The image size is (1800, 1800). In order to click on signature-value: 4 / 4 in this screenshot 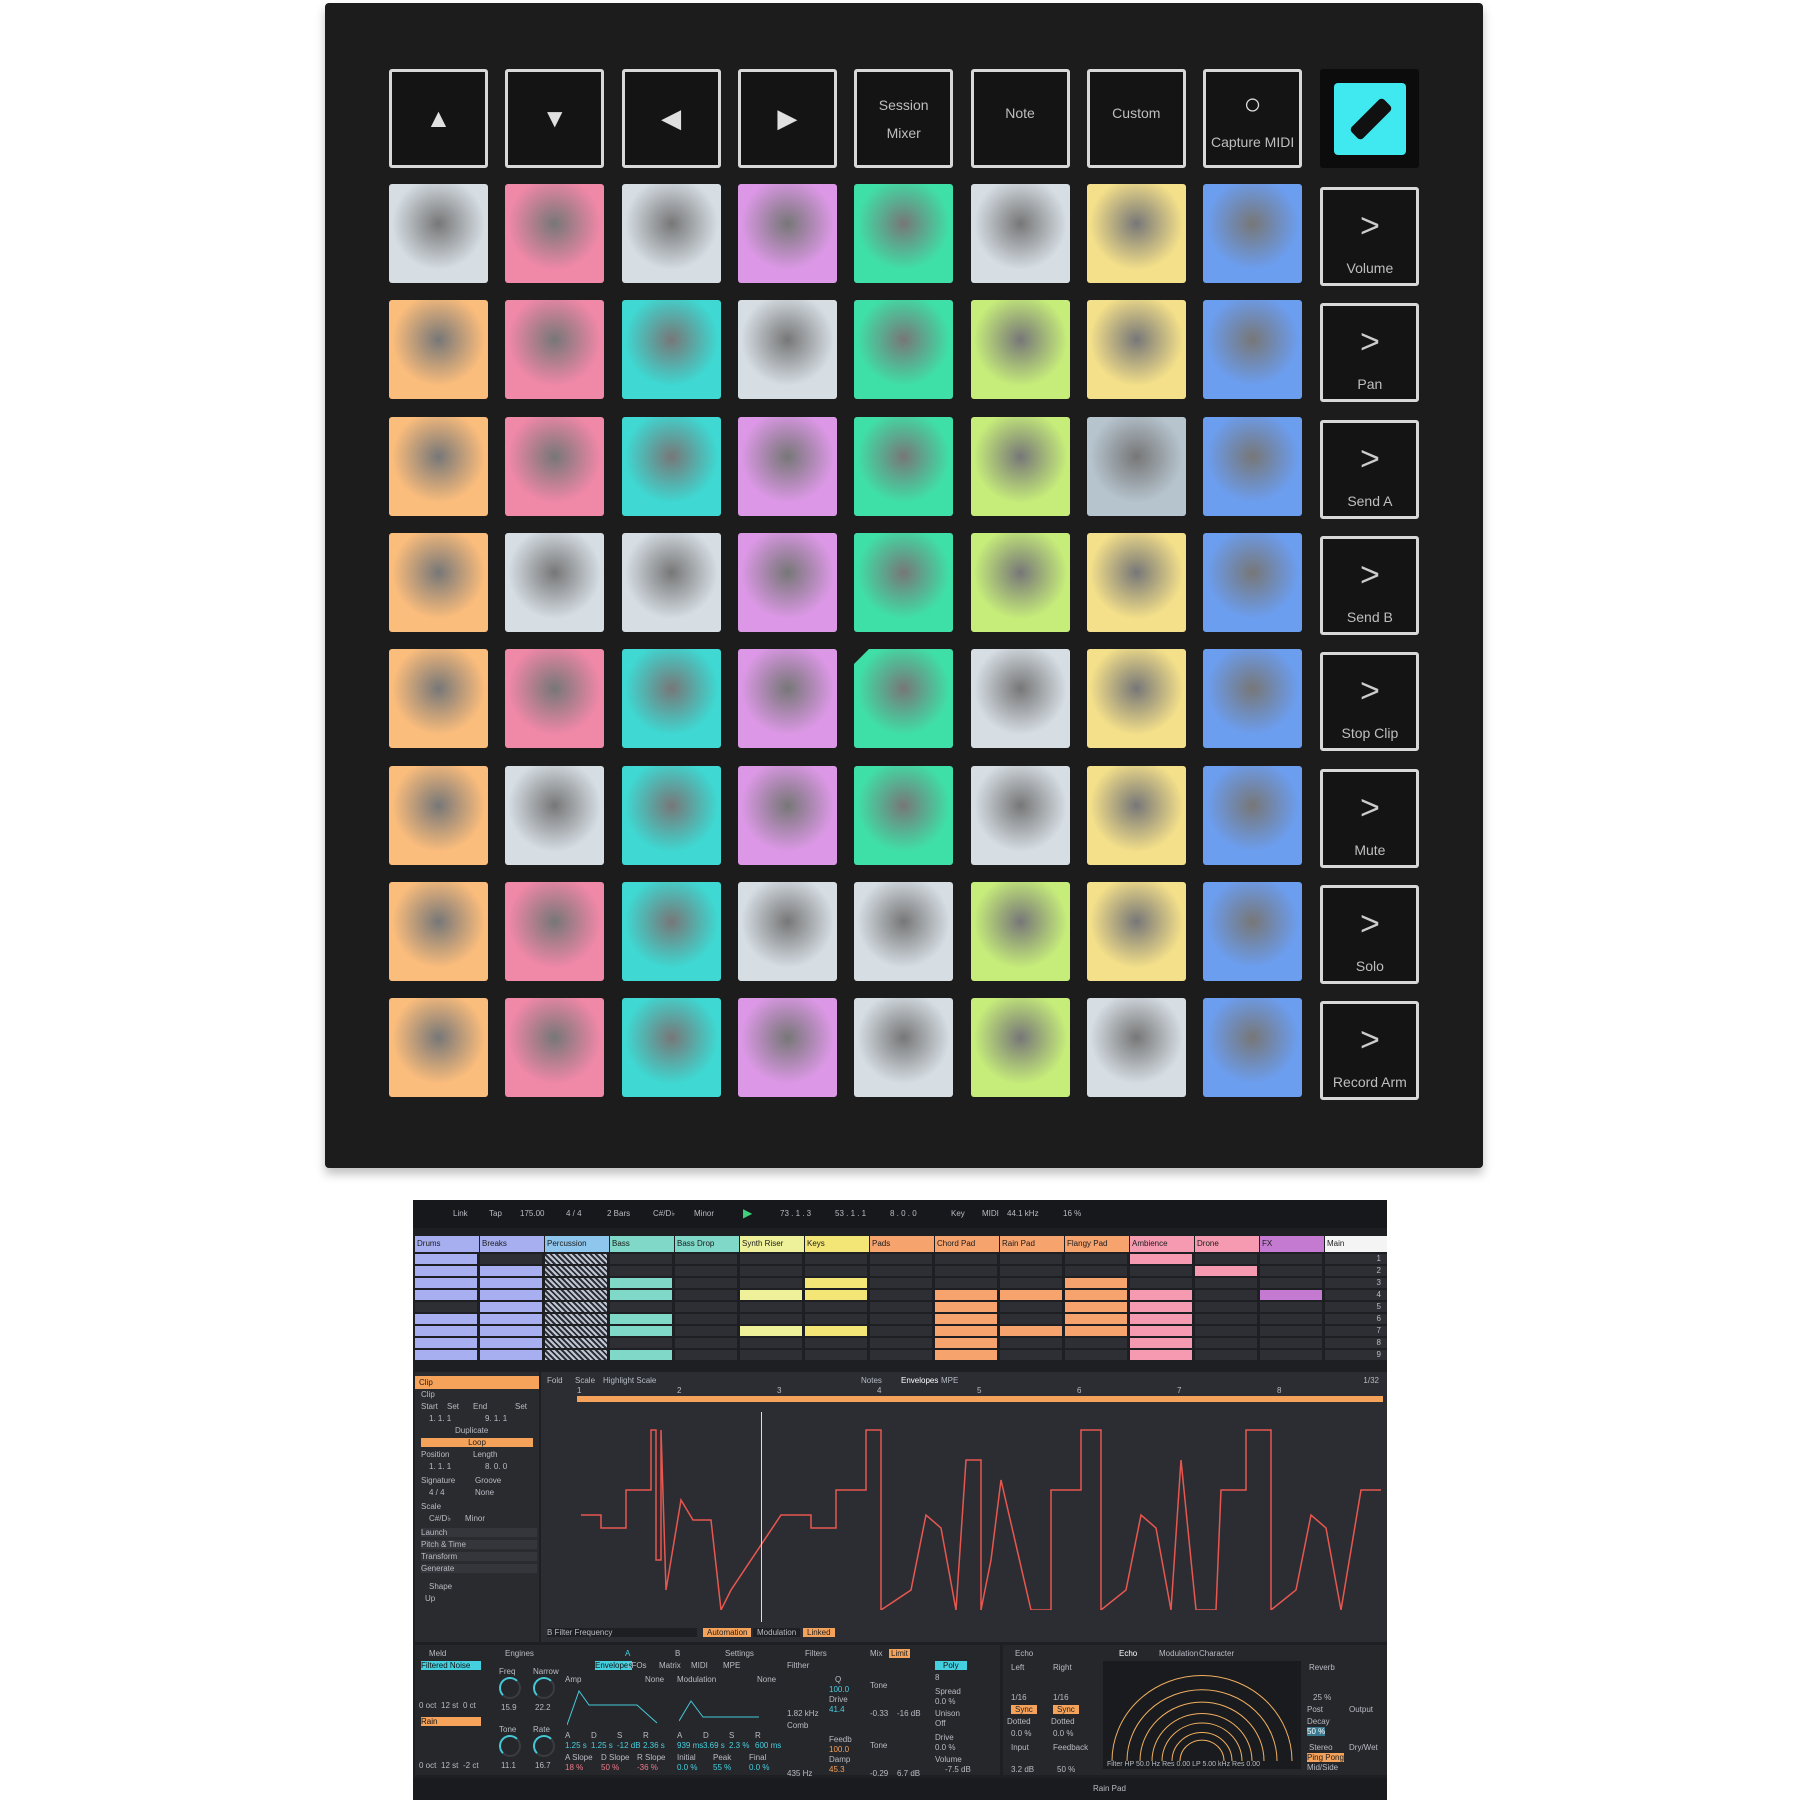, I will do `click(437, 1492)`.